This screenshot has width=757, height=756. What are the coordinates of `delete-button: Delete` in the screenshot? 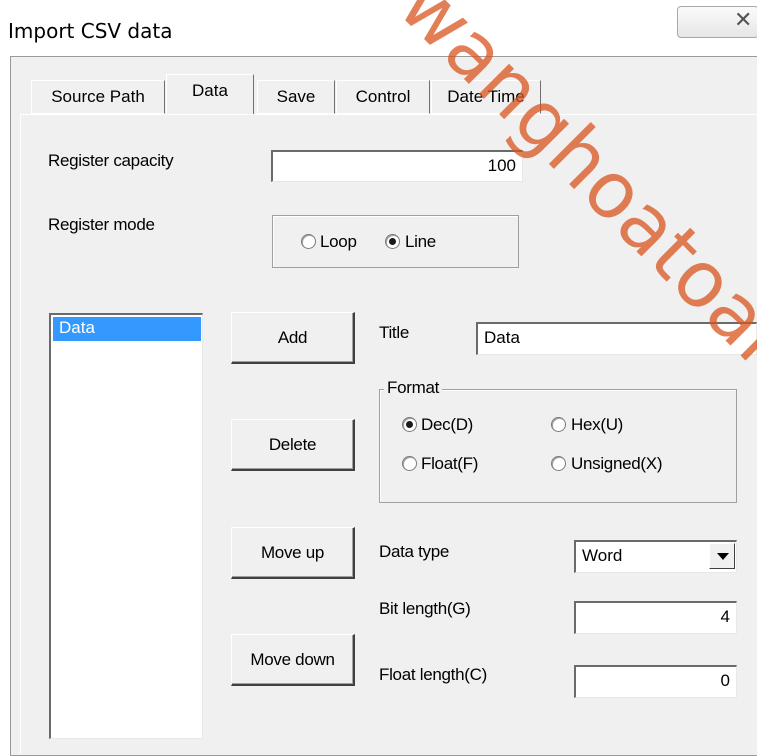 It's located at (293, 445).